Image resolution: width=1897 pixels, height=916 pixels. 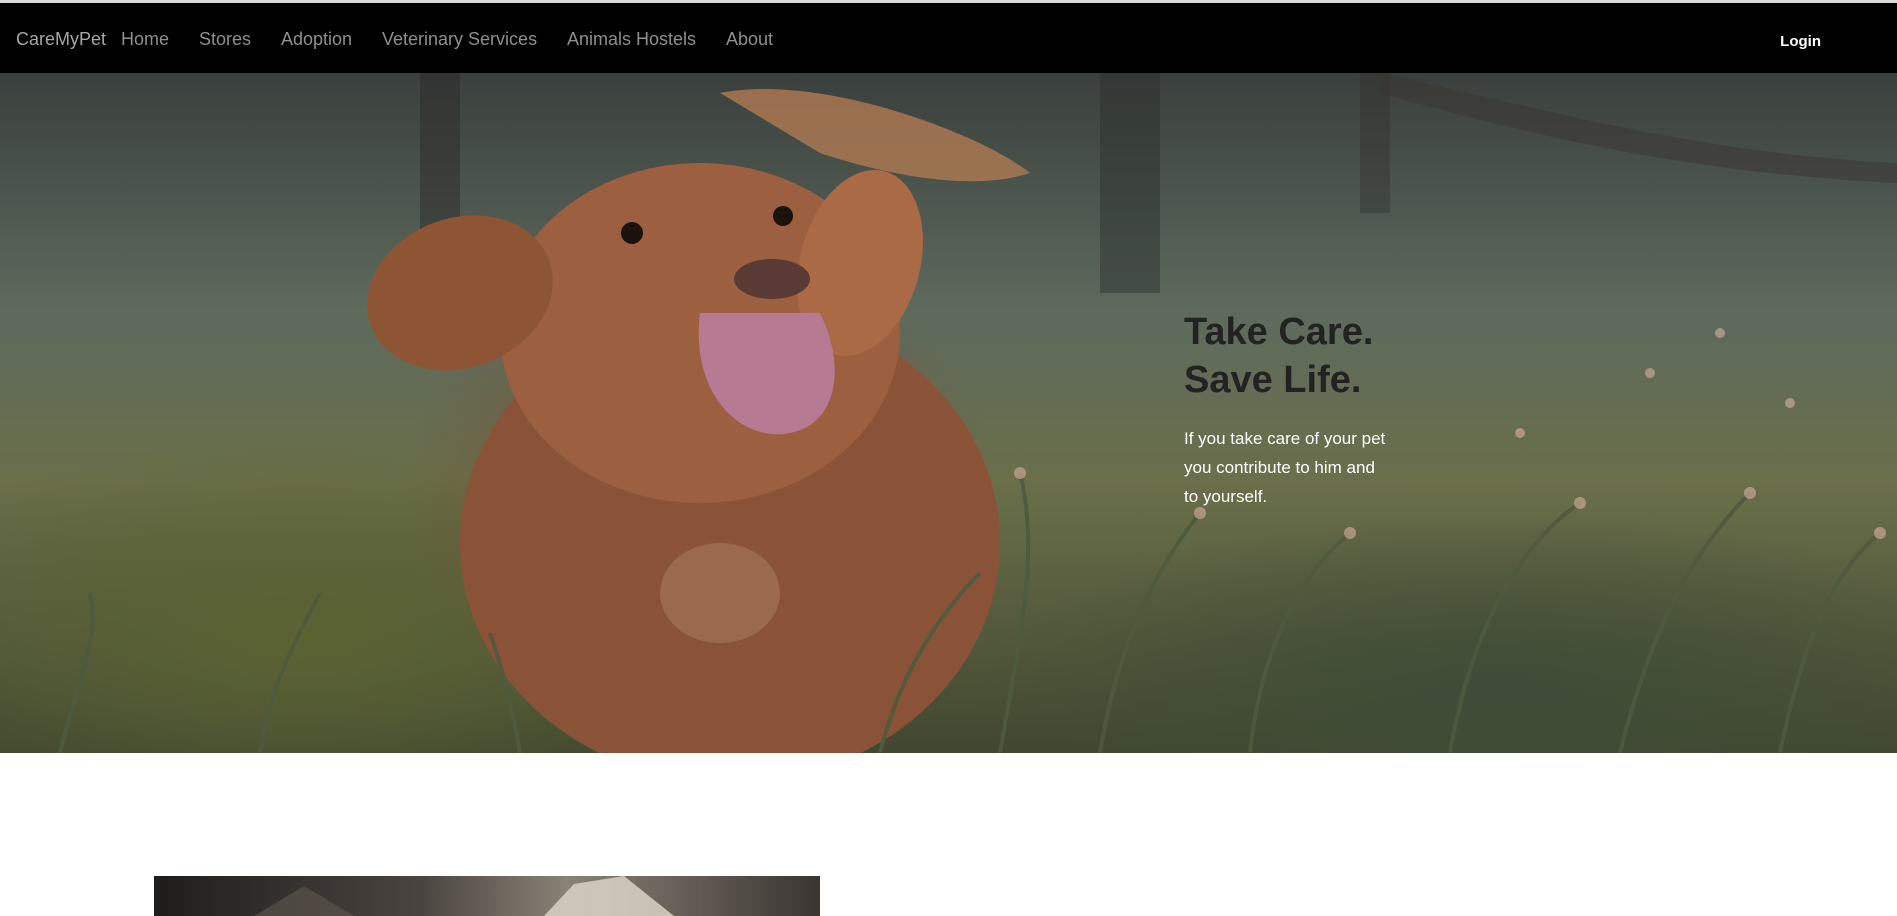 I want to click on hero-subtitle-line-1: If you take care of your pet, so click(x=1285, y=438).